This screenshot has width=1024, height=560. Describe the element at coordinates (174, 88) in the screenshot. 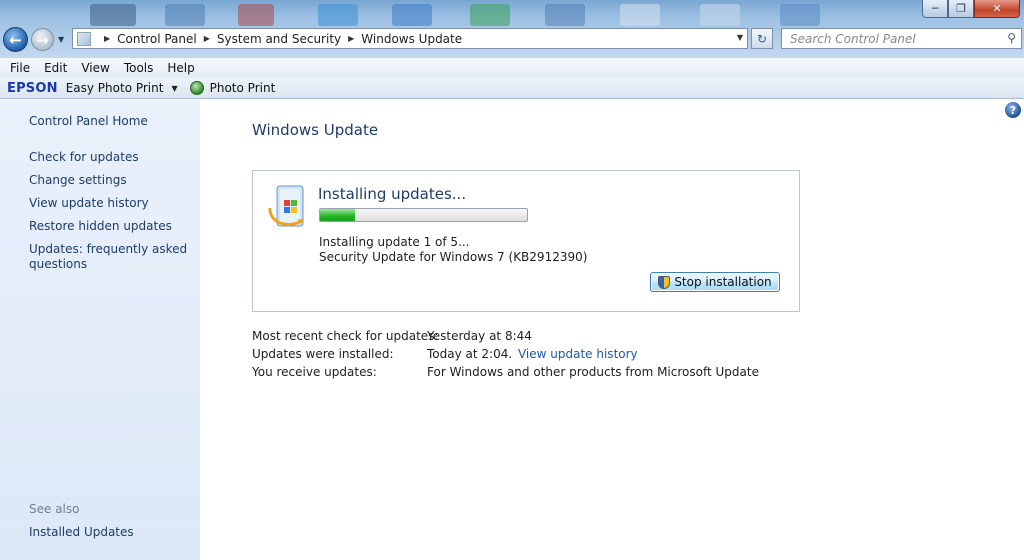

I see `easy-photo-print-dropdown: ▼` at that location.